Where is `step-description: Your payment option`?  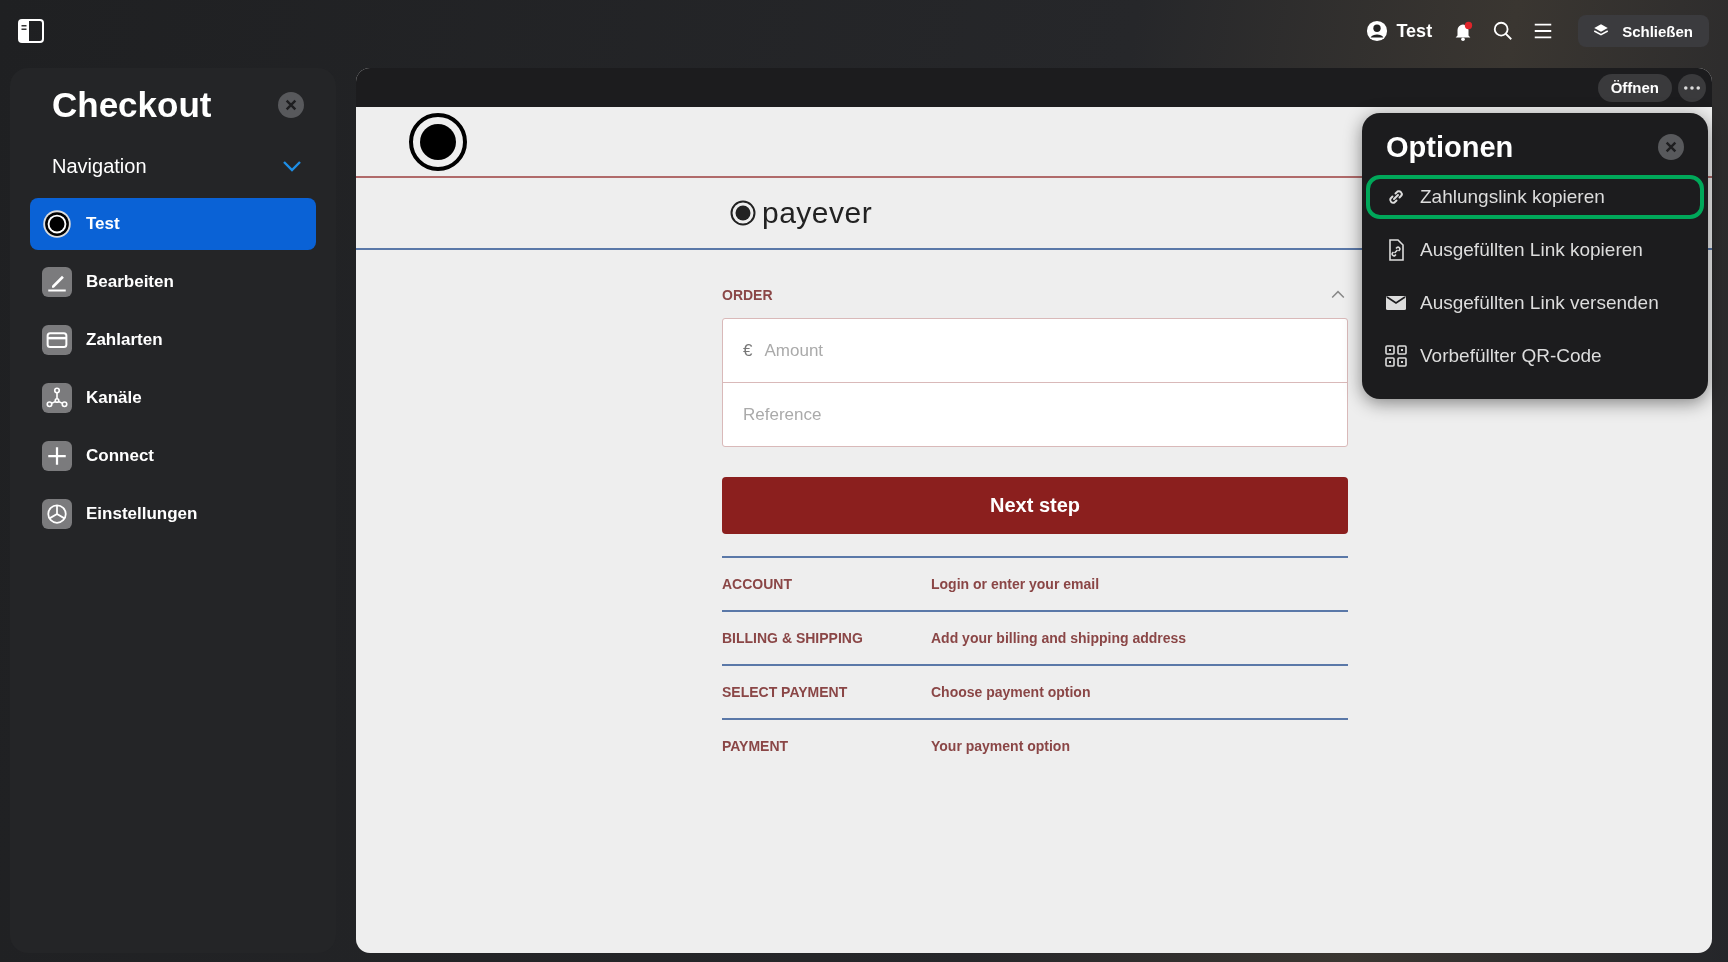
step-description: Your payment option is located at coordinates (1000, 746).